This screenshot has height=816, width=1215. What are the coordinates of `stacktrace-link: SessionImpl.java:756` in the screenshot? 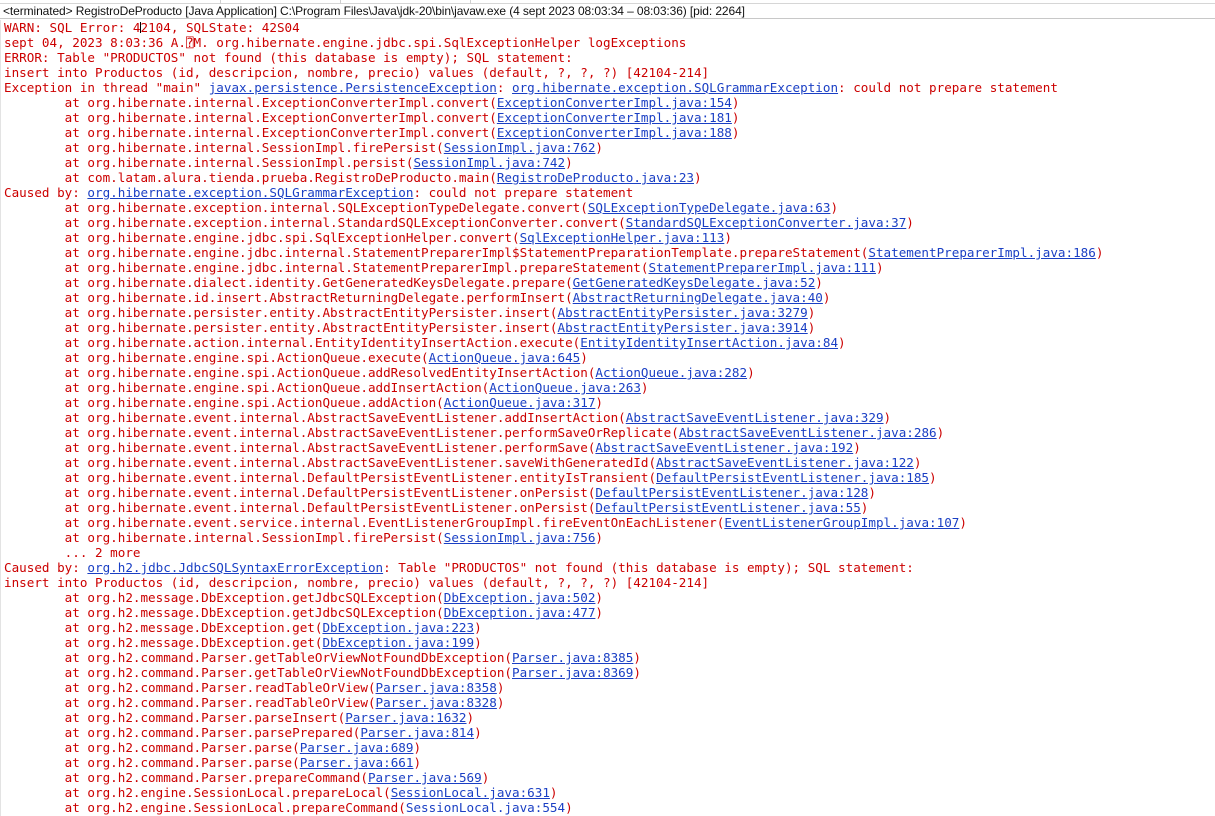 It's located at (520, 537).